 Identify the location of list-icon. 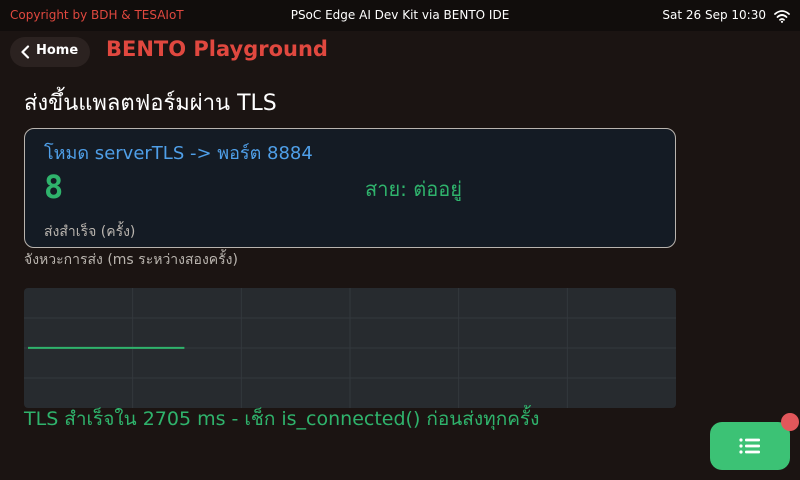
(749, 446).